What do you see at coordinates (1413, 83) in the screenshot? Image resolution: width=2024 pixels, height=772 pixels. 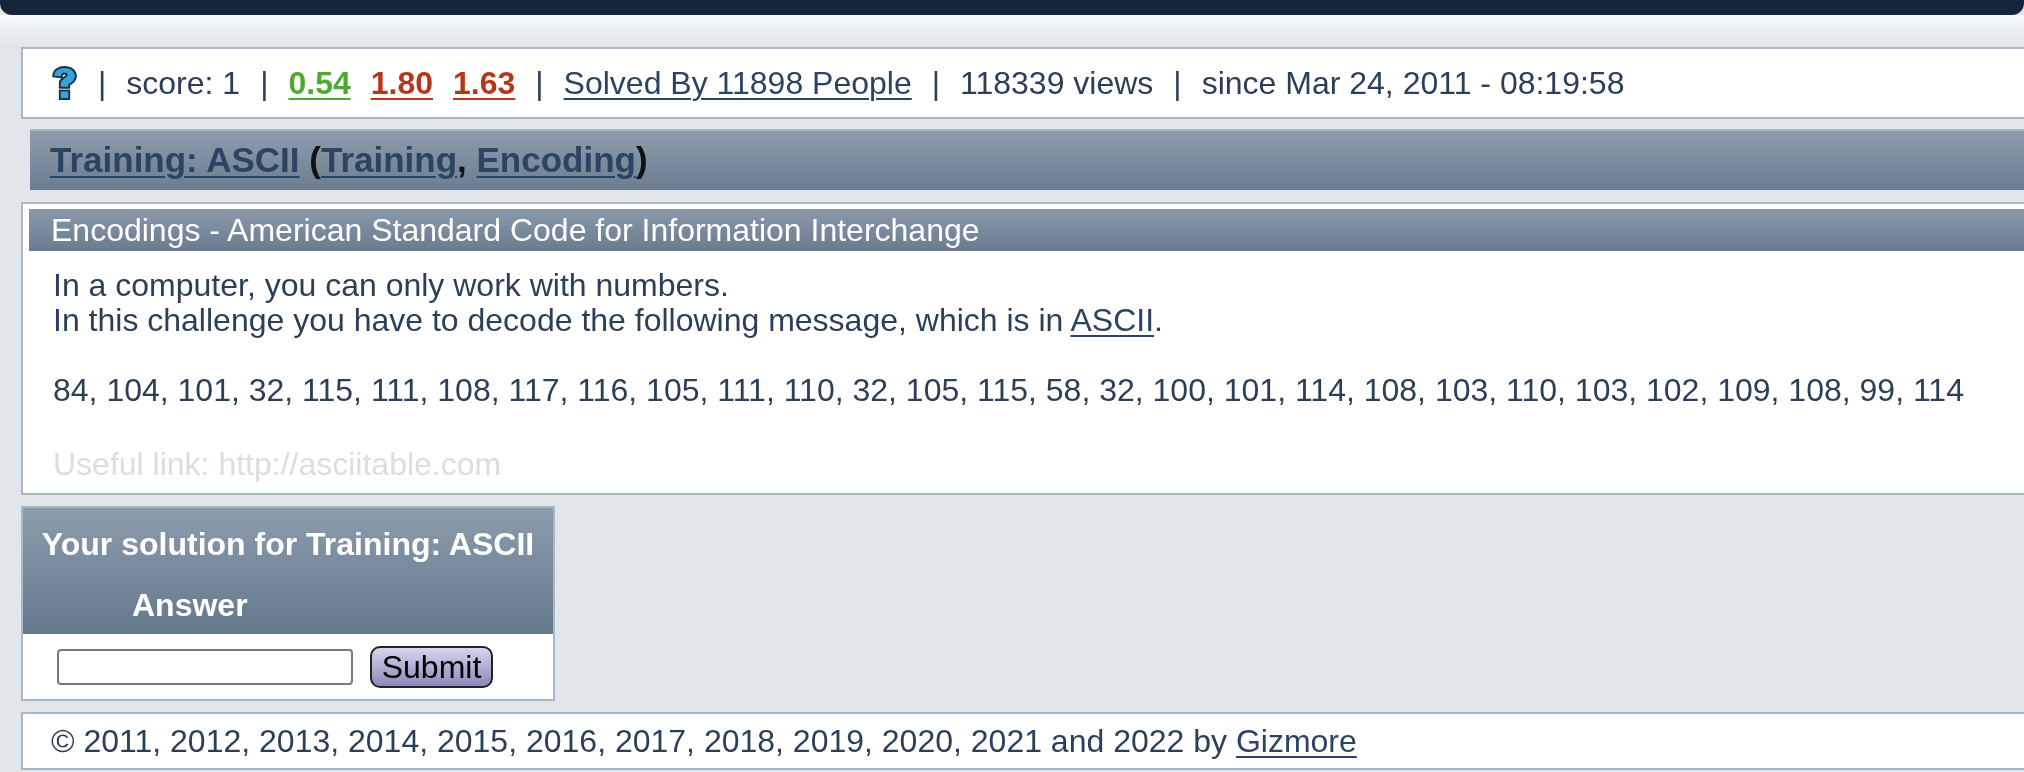 I see `stat-text: since Mar 24, 2011 - 08:19:58` at bounding box center [1413, 83].